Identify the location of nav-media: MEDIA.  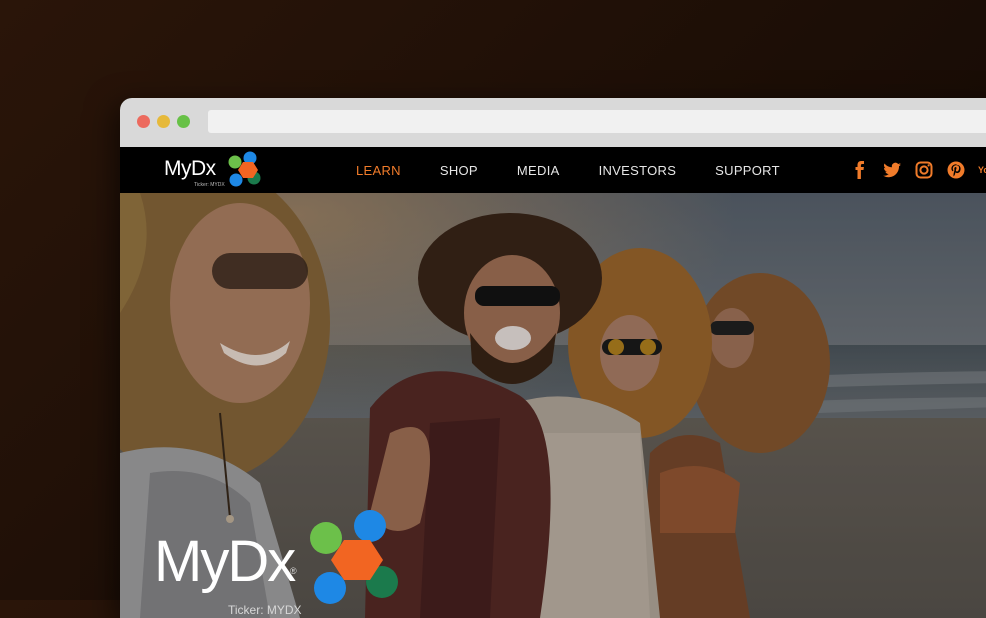
(538, 170).